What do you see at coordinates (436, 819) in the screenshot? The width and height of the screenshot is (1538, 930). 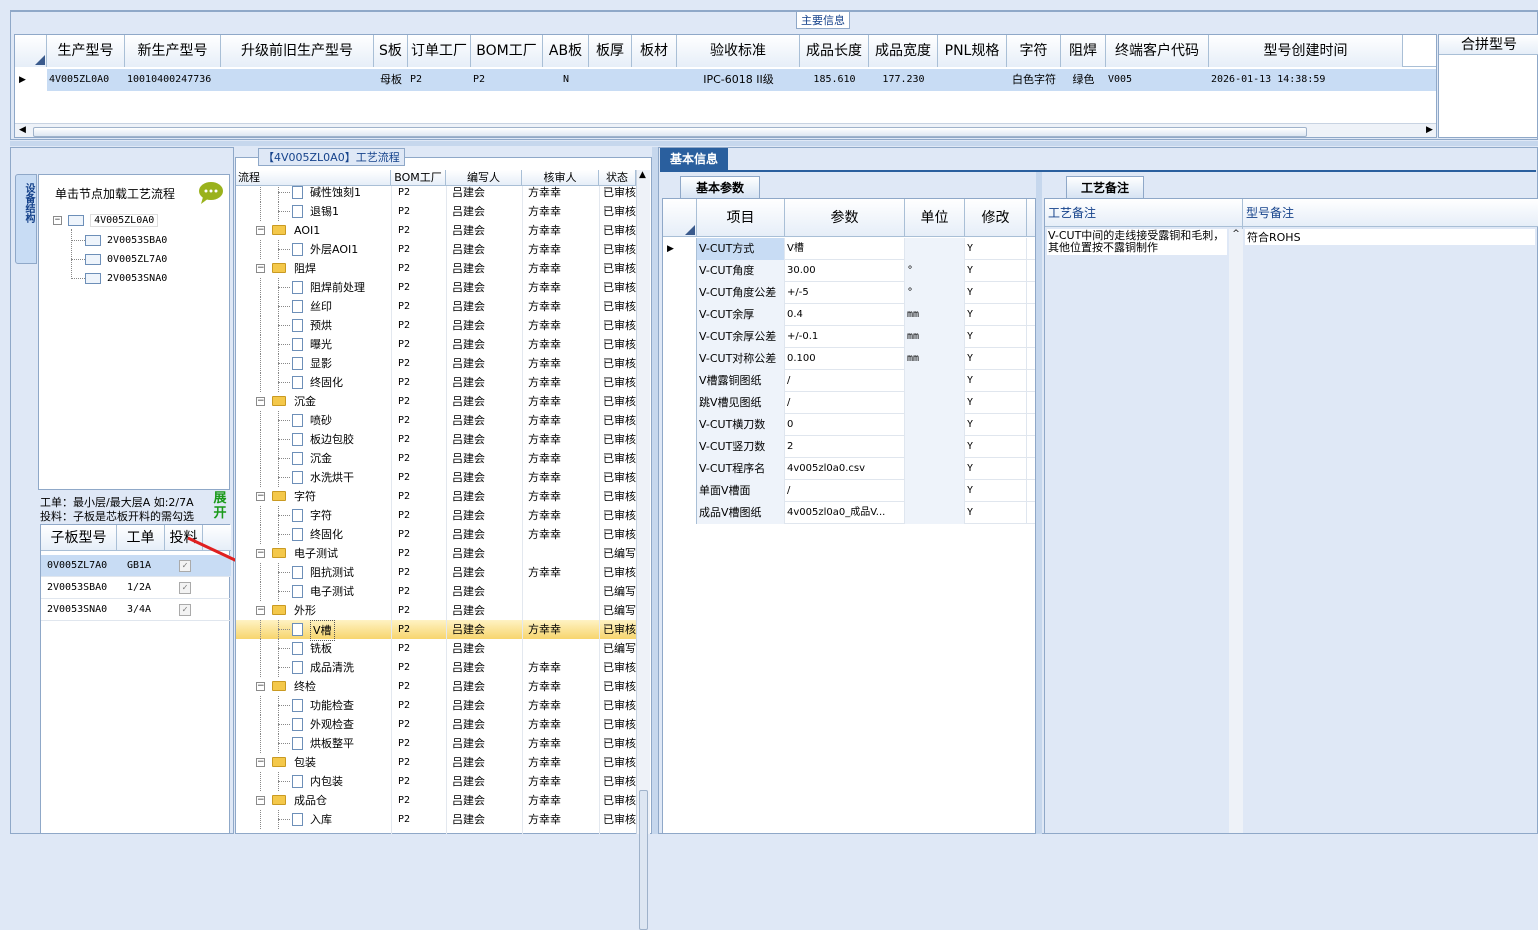 I see `flow-step-row: 入库 P2 吕建会 方幸幸 已审核` at bounding box center [436, 819].